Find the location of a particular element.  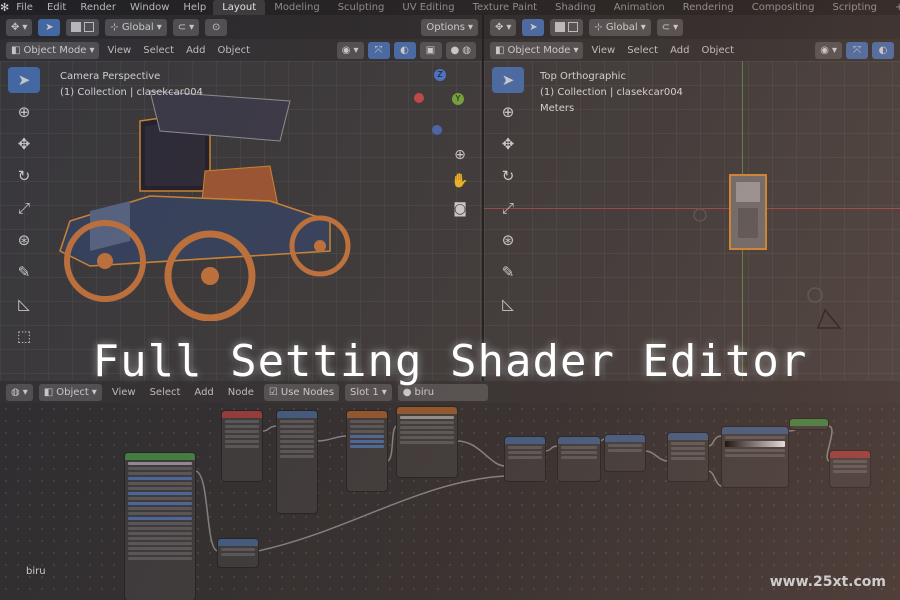

xray-toggle: ▣ is located at coordinates (430, 50).